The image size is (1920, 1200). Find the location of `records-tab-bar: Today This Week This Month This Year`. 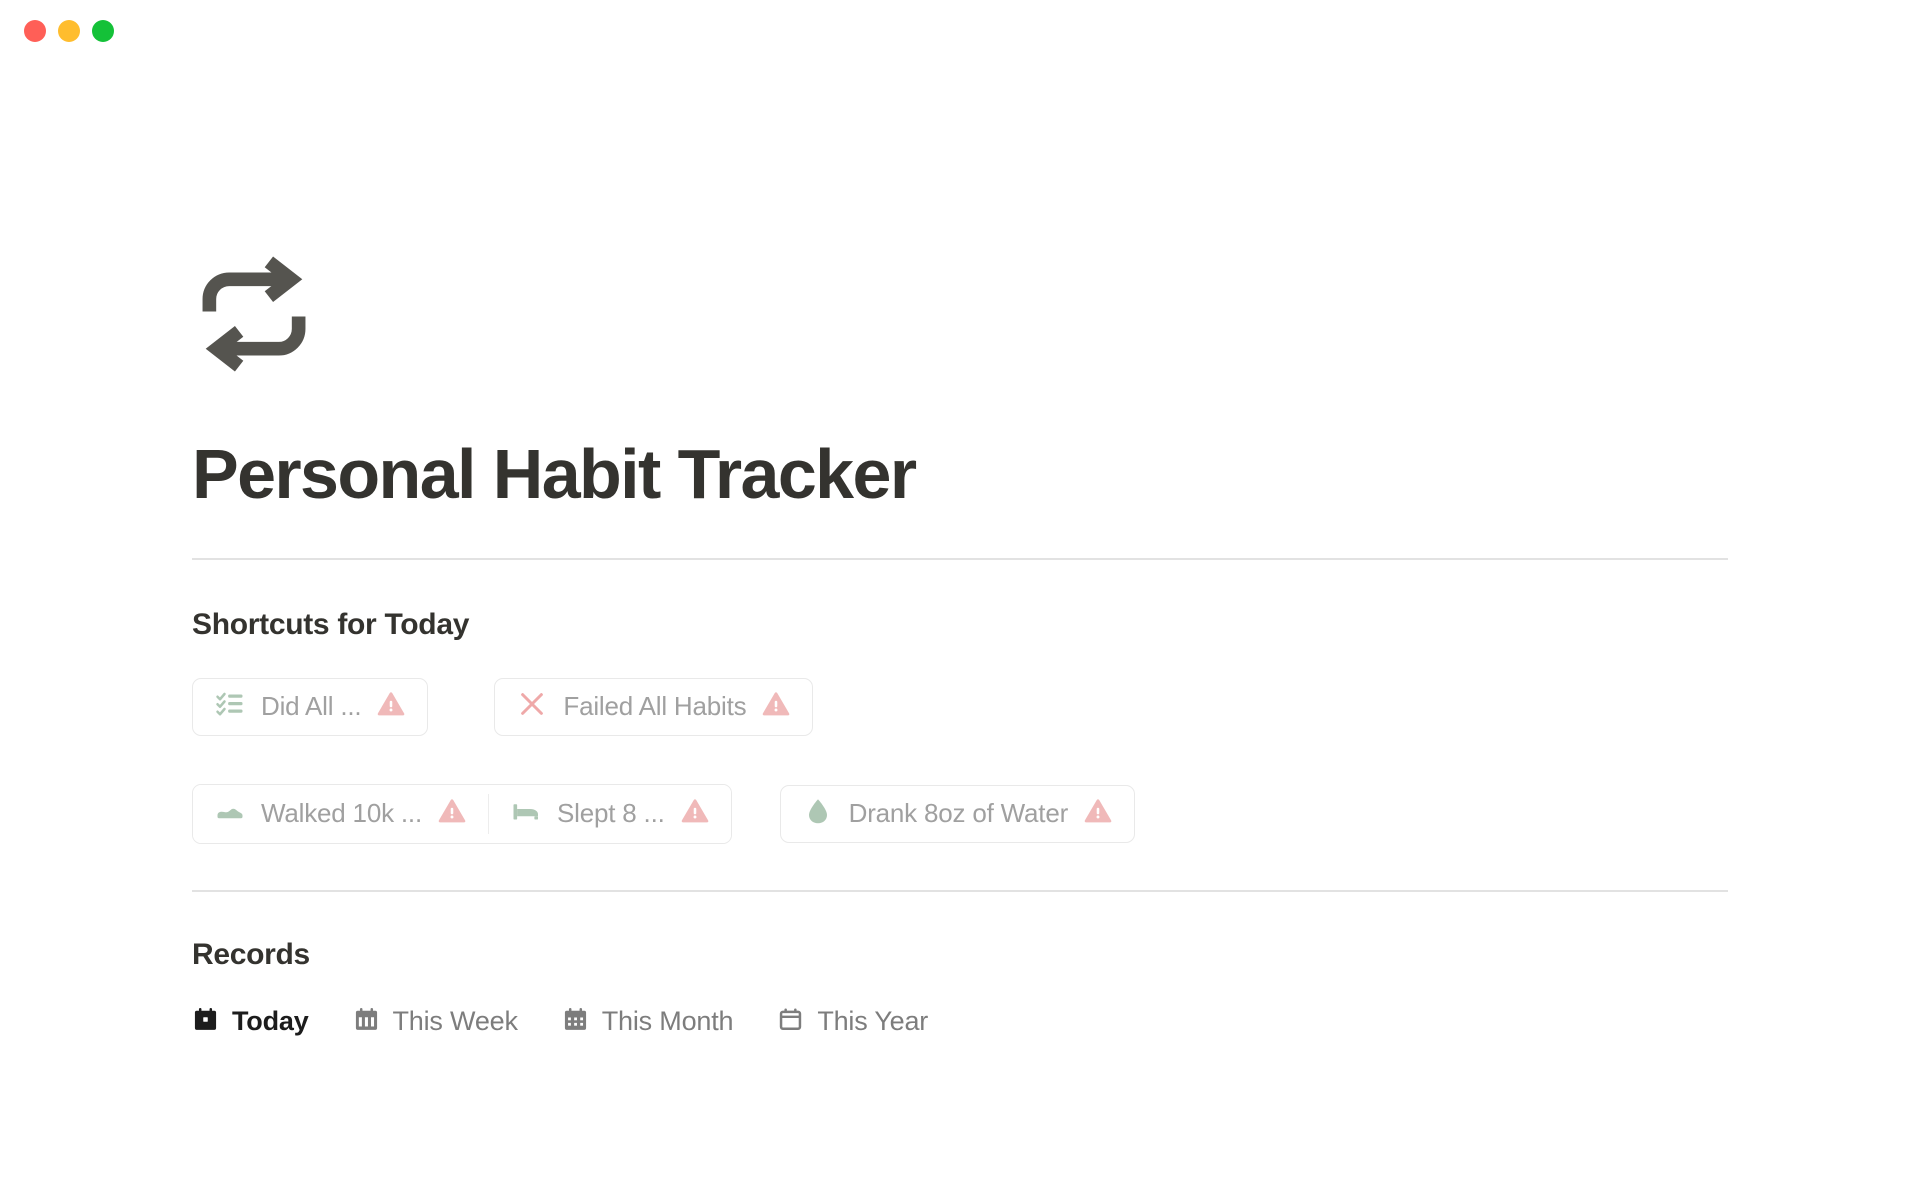

records-tab-bar: Today This Week This Month This Year is located at coordinates (960, 1022).